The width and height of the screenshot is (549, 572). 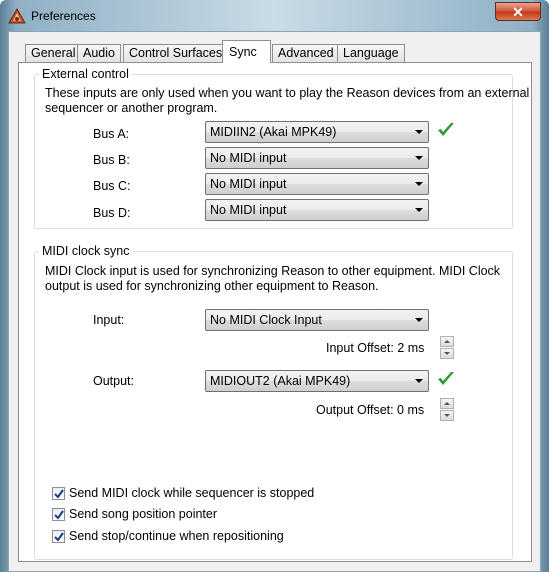 What do you see at coordinates (375, 348) in the screenshot?
I see `input-offset-label: Input Offset: 2 ms` at bounding box center [375, 348].